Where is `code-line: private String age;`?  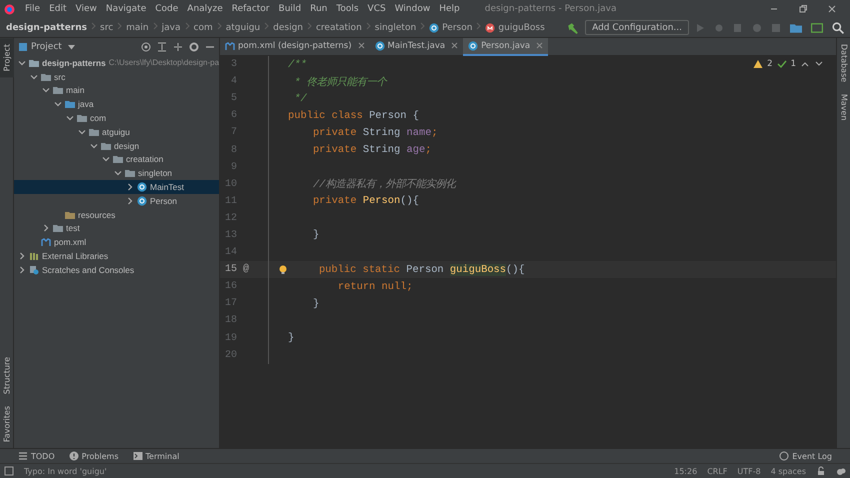
code-line: private String age; is located at coordinates (372, 150).